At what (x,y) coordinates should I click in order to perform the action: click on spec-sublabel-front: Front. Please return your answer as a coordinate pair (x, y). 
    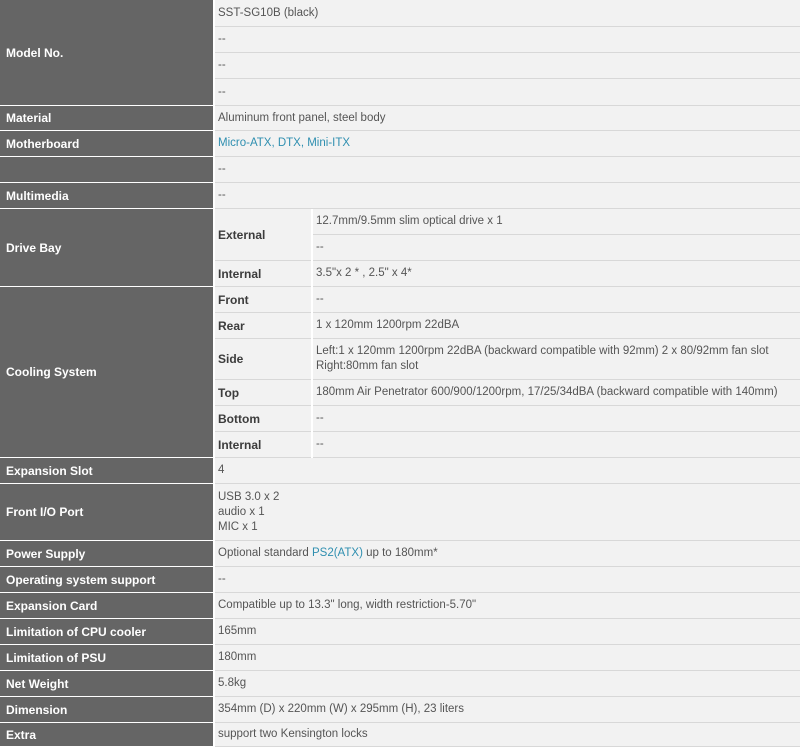
    Looking at the image, I should click on (263, 300).